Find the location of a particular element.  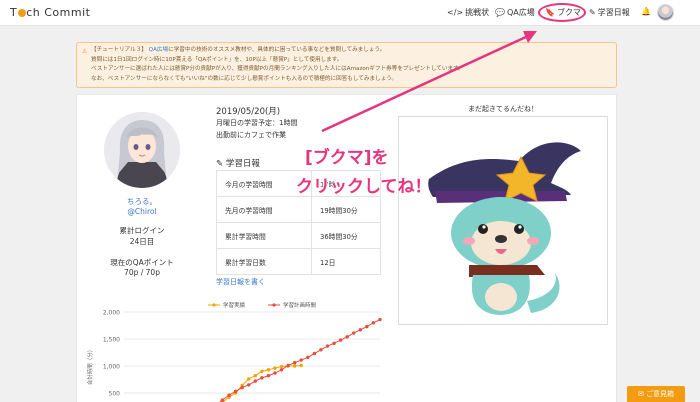

feedback-button: ✉ ご意見箱 is located at coordinates (656, 394).